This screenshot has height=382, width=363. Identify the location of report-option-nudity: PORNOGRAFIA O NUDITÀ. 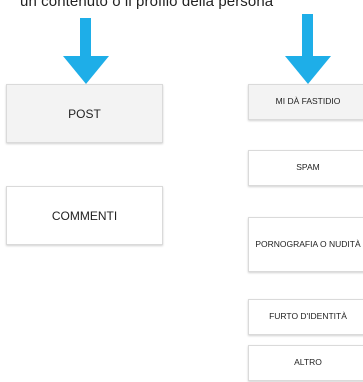
(305, 244).